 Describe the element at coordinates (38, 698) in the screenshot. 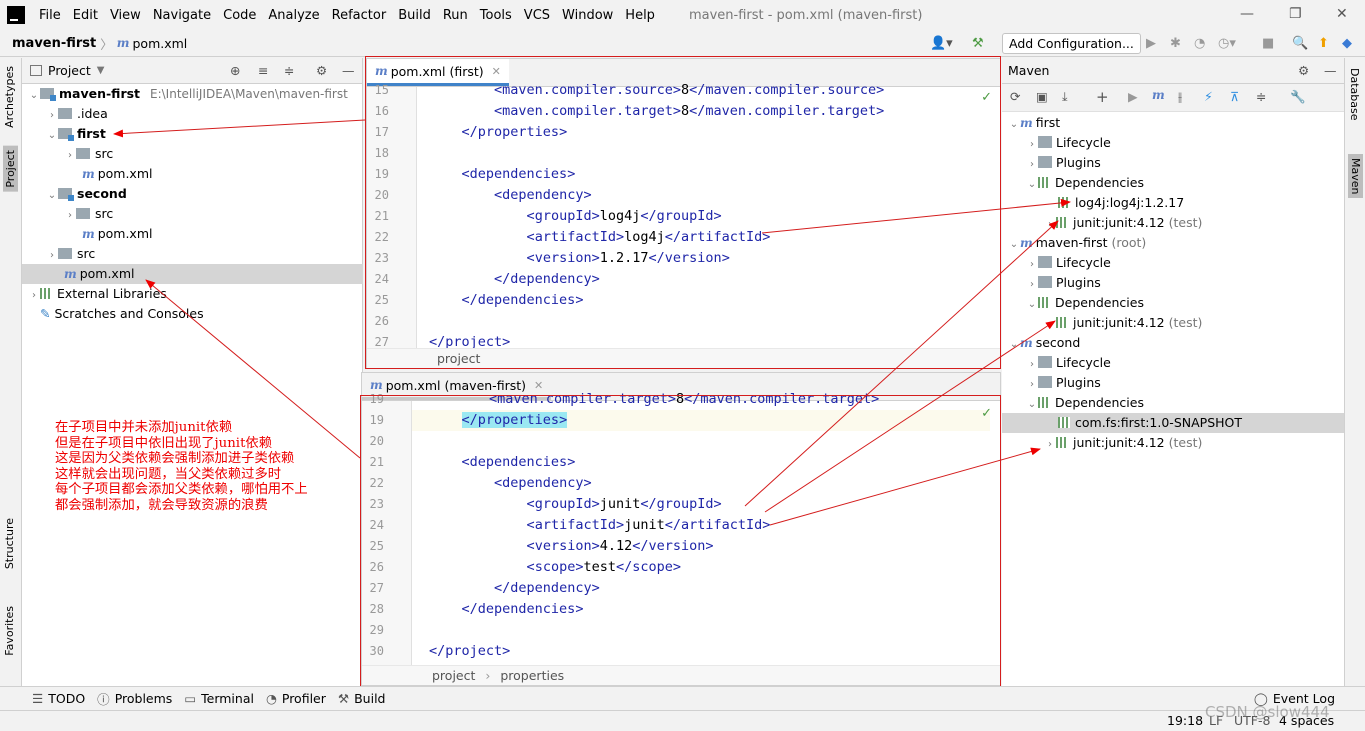

I see `todo-icon: ☰` at that location.